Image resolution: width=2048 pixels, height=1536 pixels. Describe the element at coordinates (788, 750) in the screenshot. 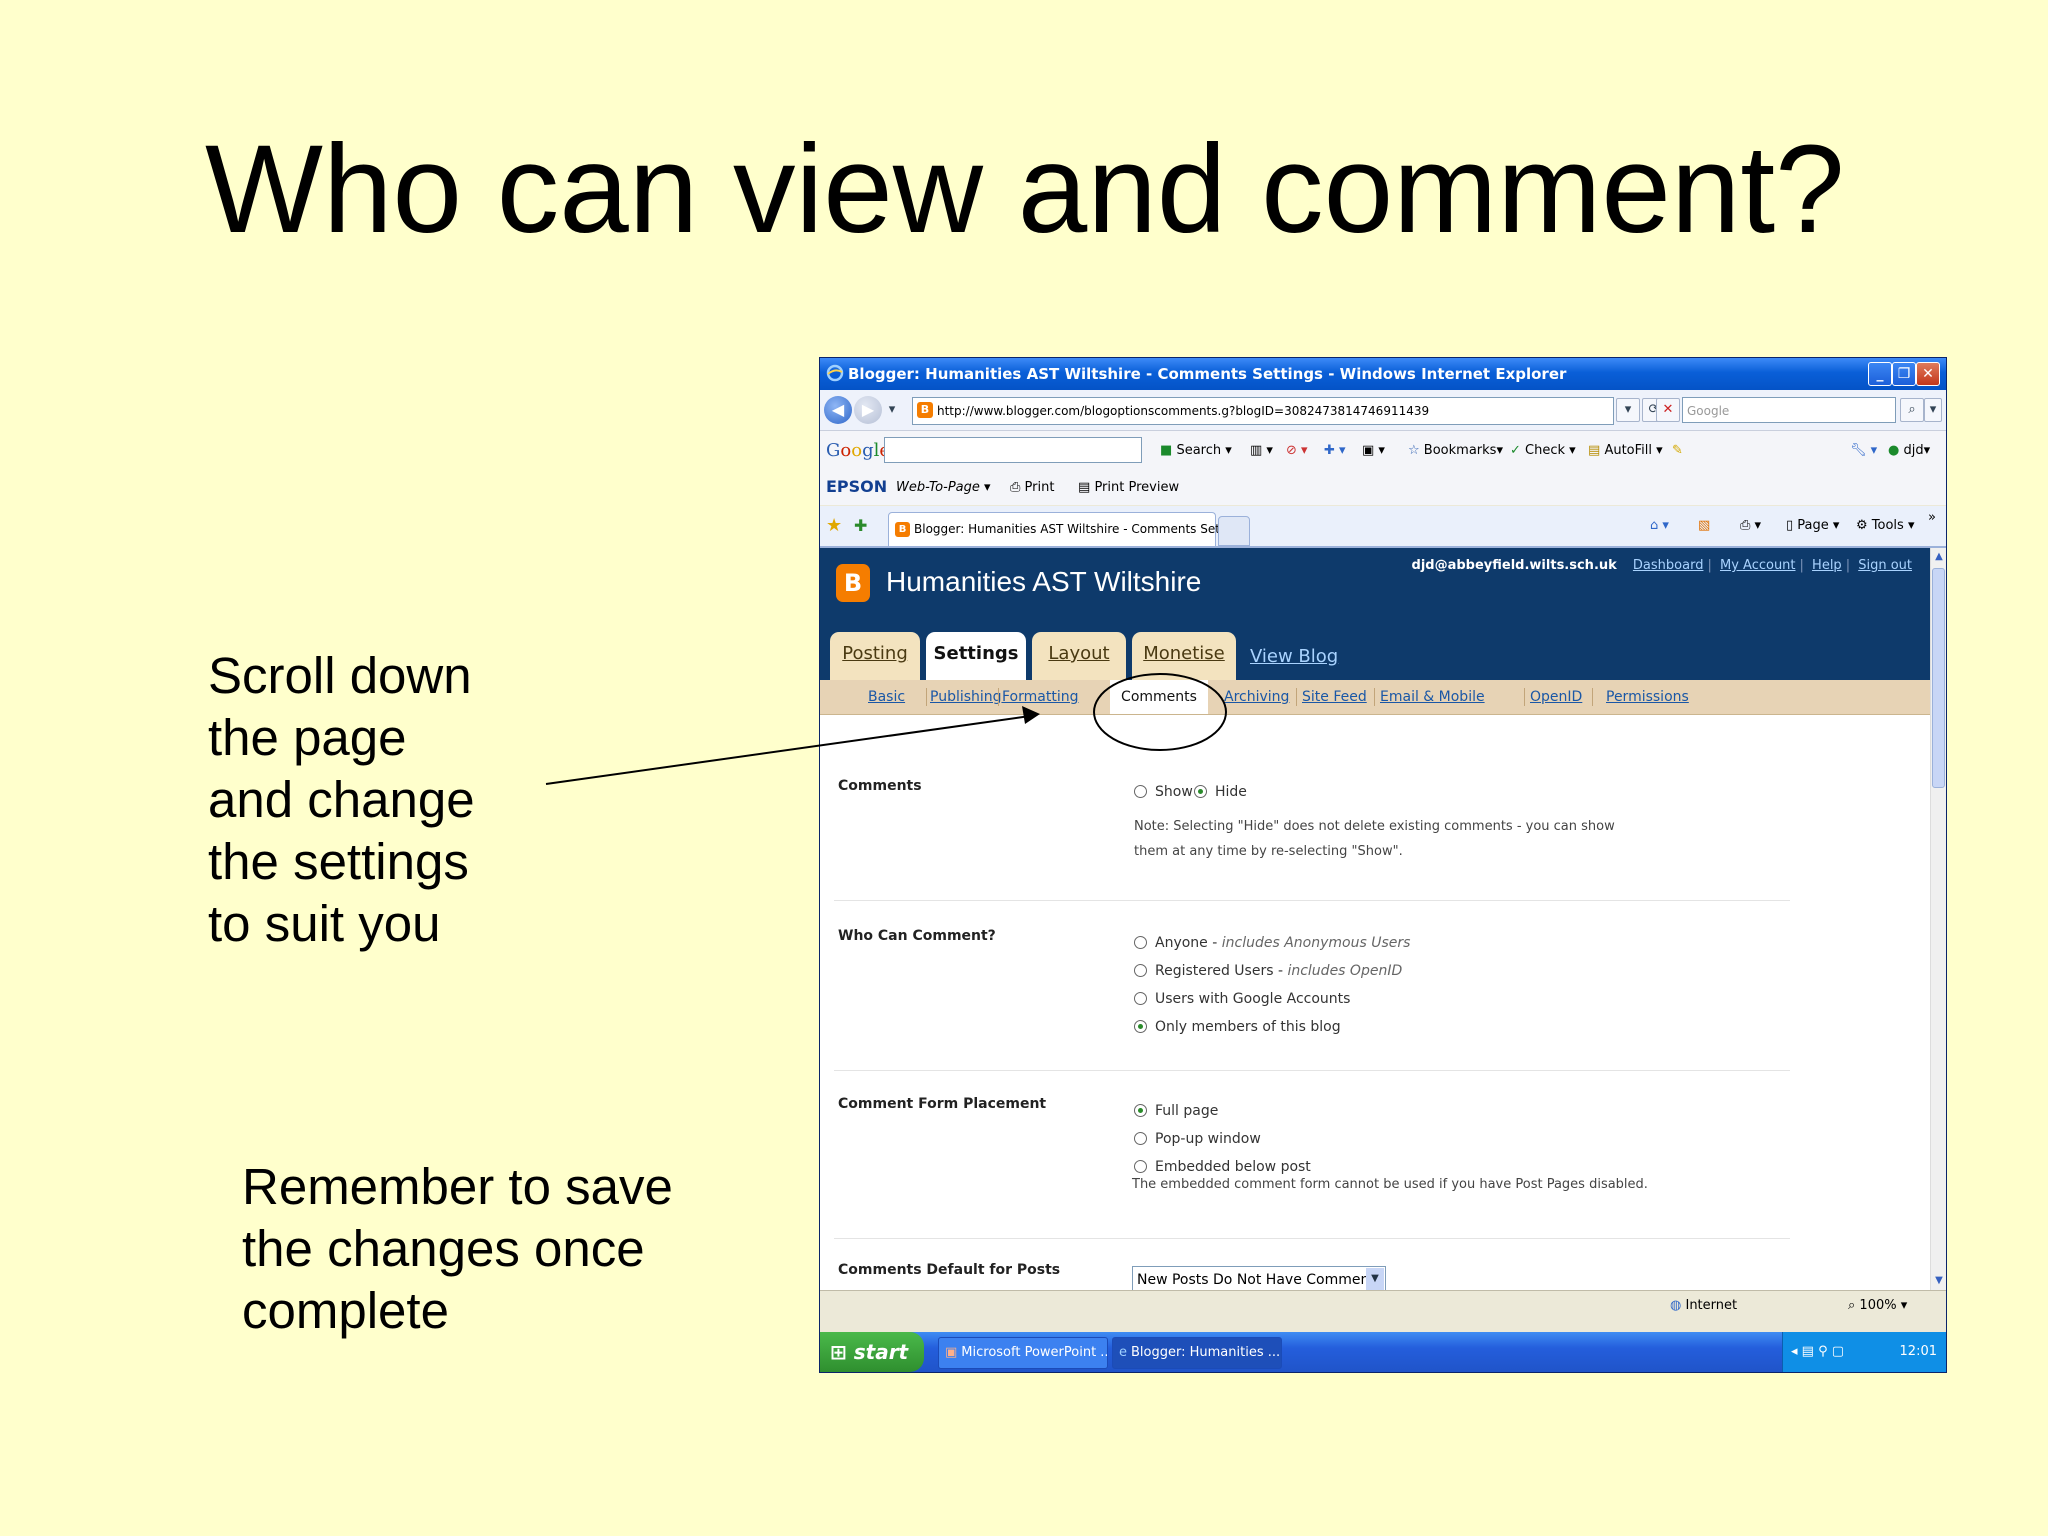

I see `pointer-arrow` at that location.